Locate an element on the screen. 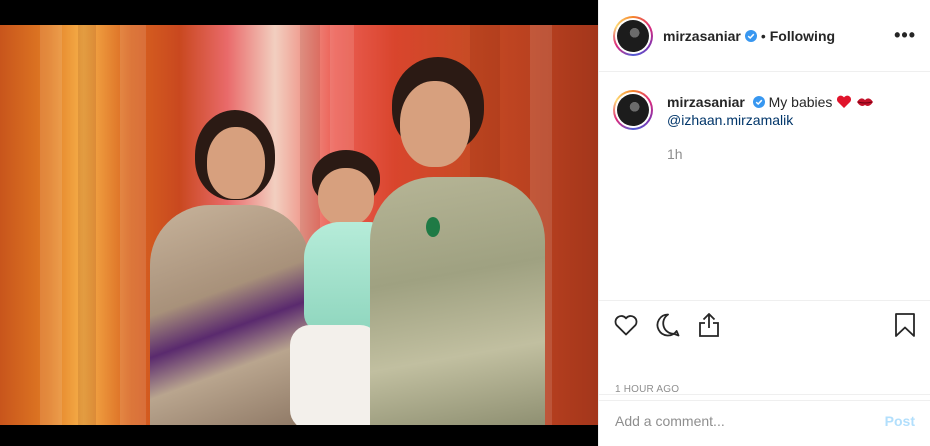  following-button: Following is located at coordinates (802, 36).